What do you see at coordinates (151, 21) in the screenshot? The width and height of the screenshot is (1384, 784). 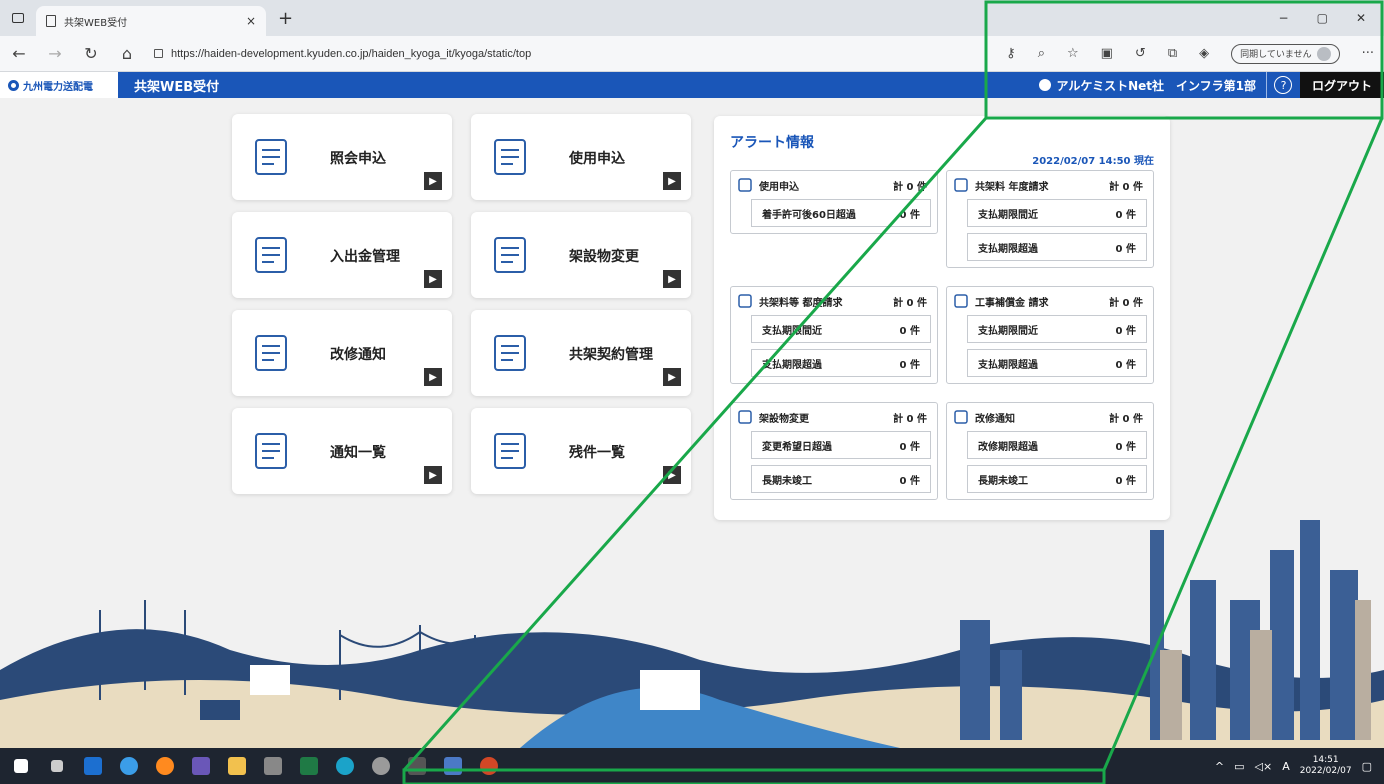 I see `browser-tab: 共架WEB受付 ×` at bounding box center [151, 21].